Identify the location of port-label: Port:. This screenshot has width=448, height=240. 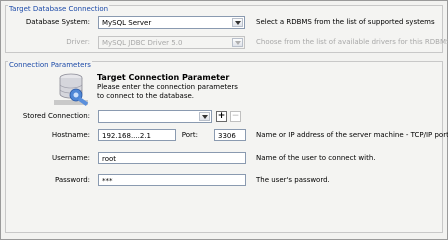
(189, 135).